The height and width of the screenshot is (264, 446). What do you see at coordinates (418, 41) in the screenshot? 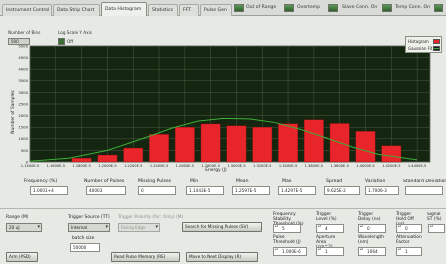
I see `legend-histogram-label: Histogram` at bounding box center [418, 41].